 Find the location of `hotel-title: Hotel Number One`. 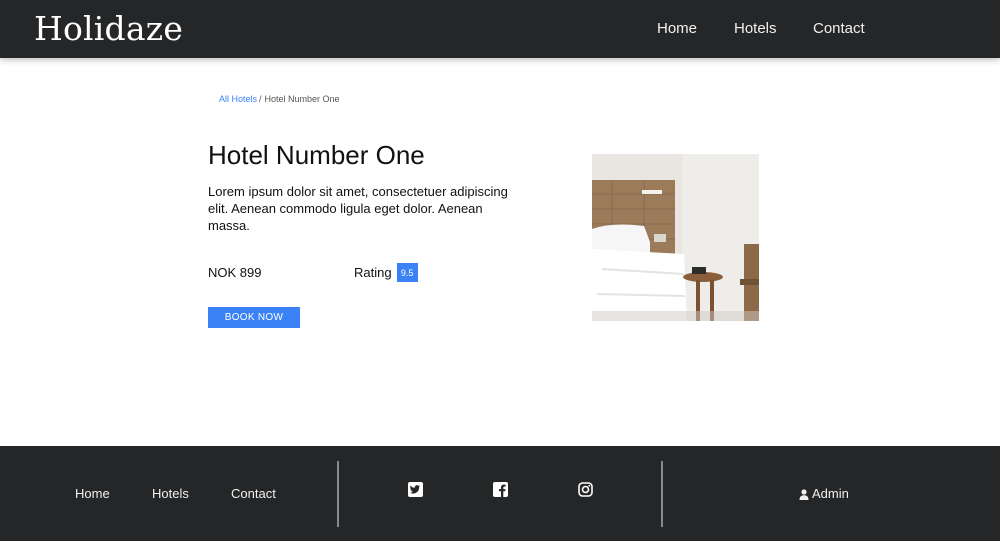

hotel-title: Hotel Number One is located at coordinates (316, 155).